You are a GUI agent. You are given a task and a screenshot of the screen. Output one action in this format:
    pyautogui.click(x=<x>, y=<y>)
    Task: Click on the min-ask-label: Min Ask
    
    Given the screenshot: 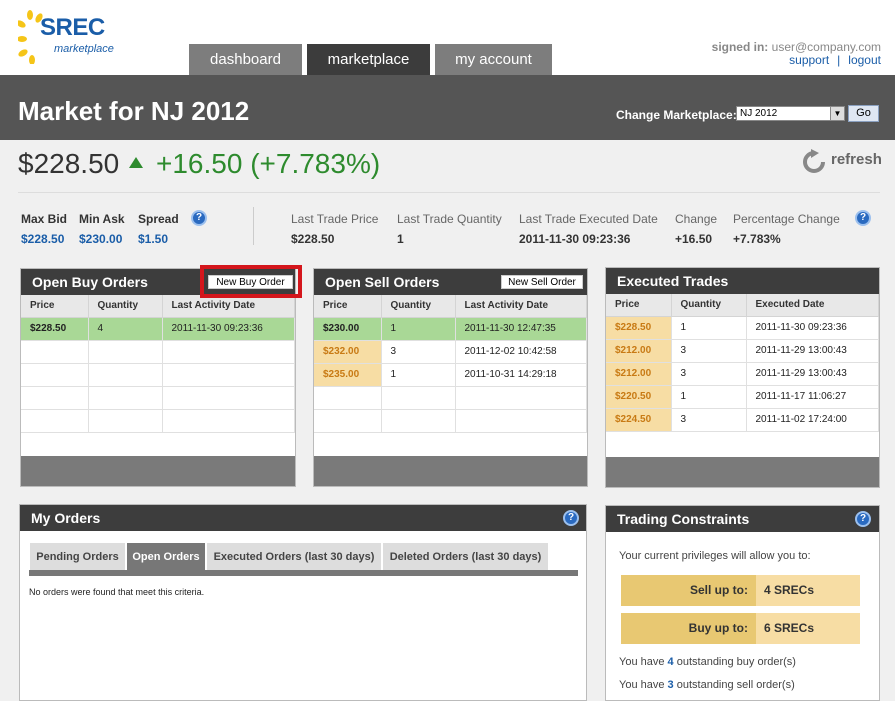 What is the action you would take?
    pyautogui.click(x=102, y=219)
    